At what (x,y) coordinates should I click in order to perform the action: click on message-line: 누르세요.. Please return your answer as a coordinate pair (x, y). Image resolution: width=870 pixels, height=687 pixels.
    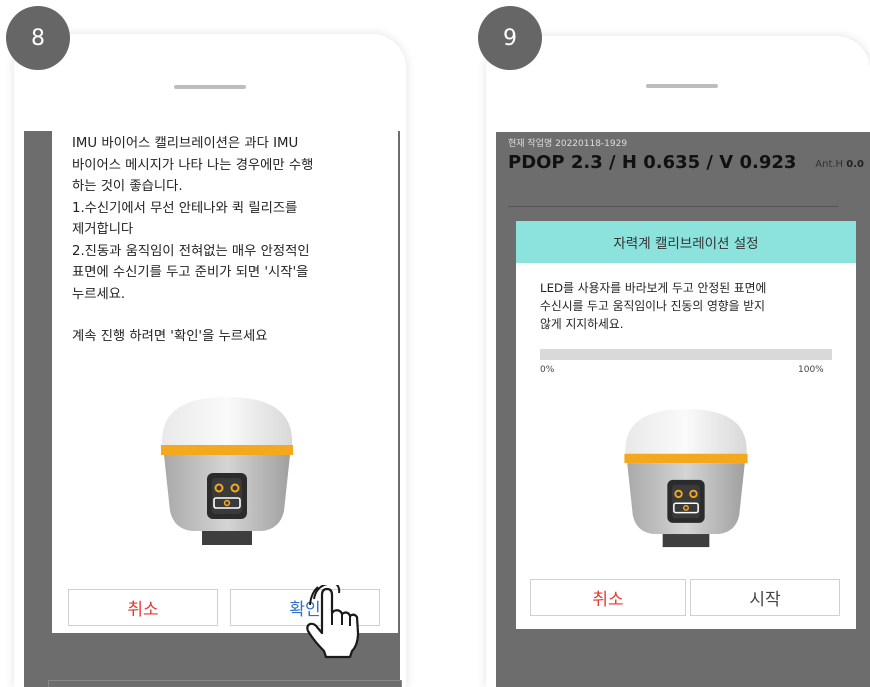
    Looking at the image, I should click on (99, 294).